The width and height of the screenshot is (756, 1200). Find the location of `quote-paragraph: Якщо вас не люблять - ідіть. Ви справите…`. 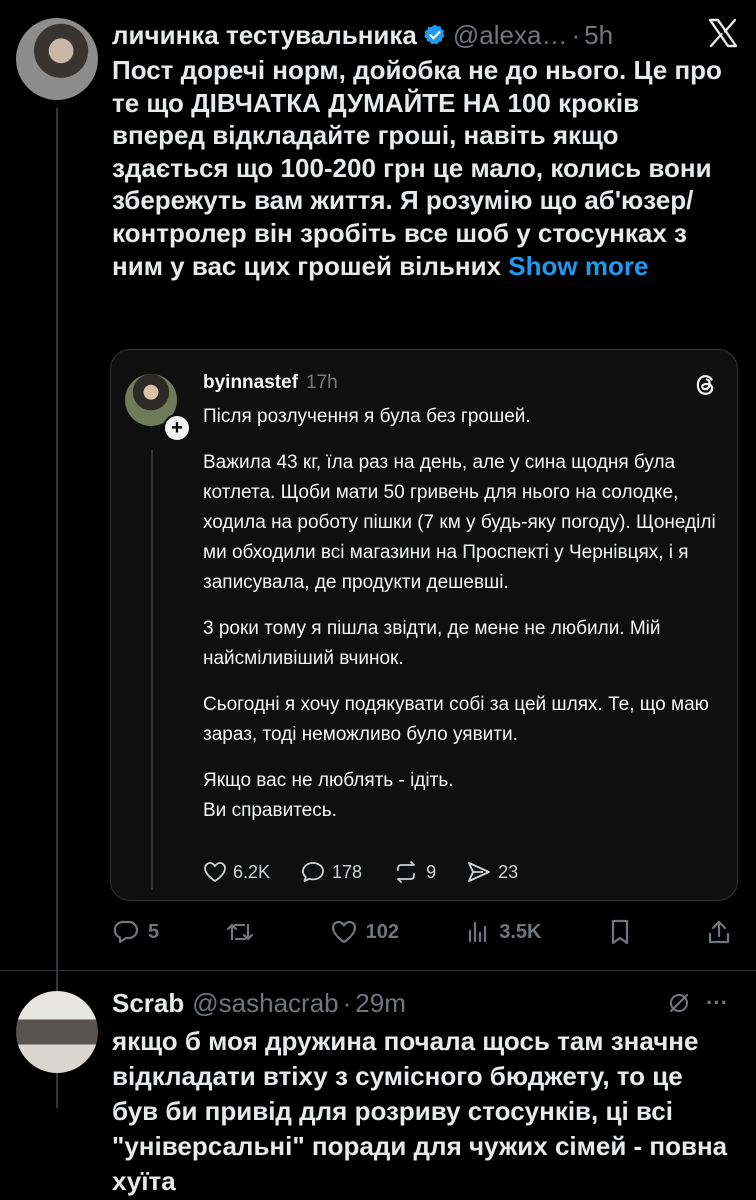

quote-paragraph: Якщо вас не люблять - ідіть. Ви справите… is located at coordinates (328, 795).